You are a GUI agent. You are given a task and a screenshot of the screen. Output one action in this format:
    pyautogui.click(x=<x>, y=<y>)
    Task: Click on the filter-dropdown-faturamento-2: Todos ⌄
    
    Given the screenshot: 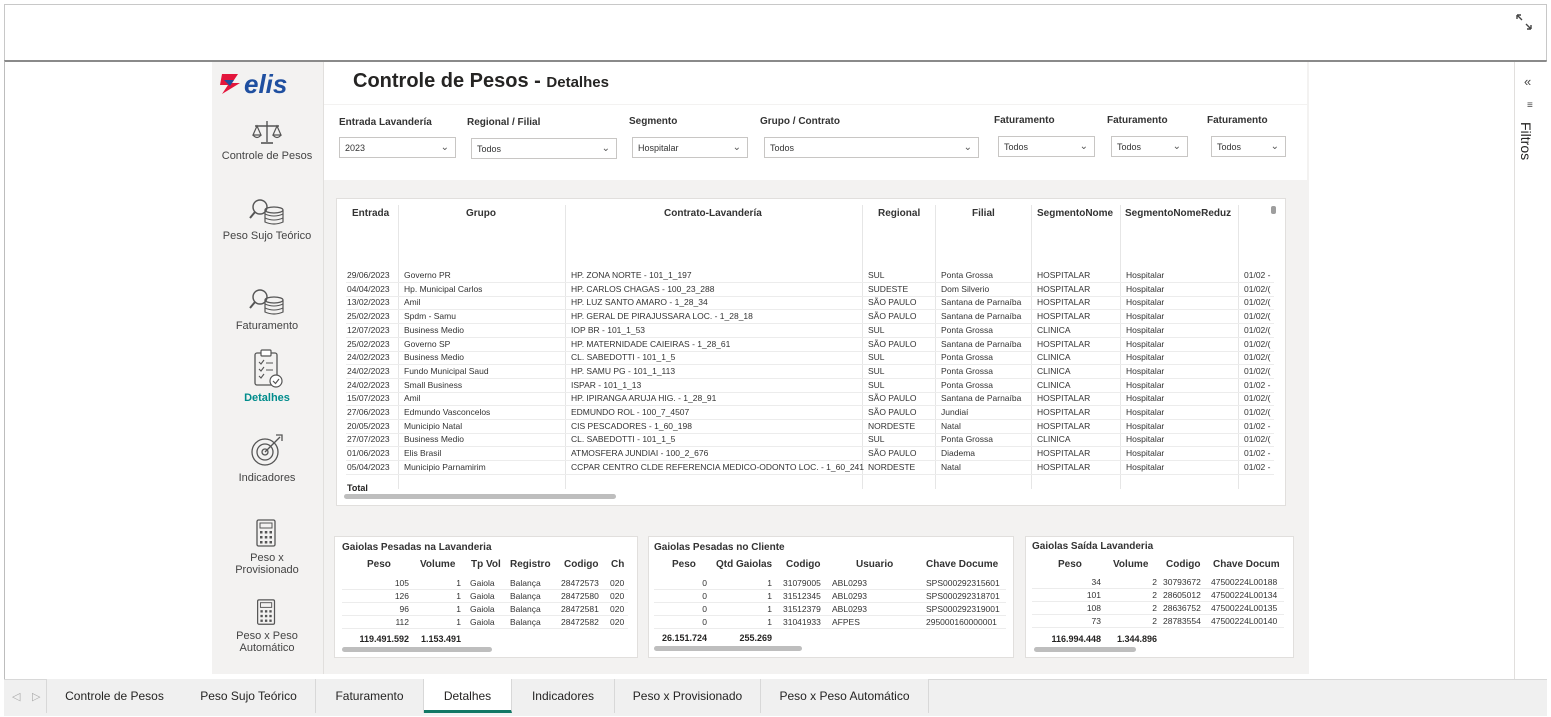 What is the action you would take?
    pyautogui.click(x=1149, y=146)
    